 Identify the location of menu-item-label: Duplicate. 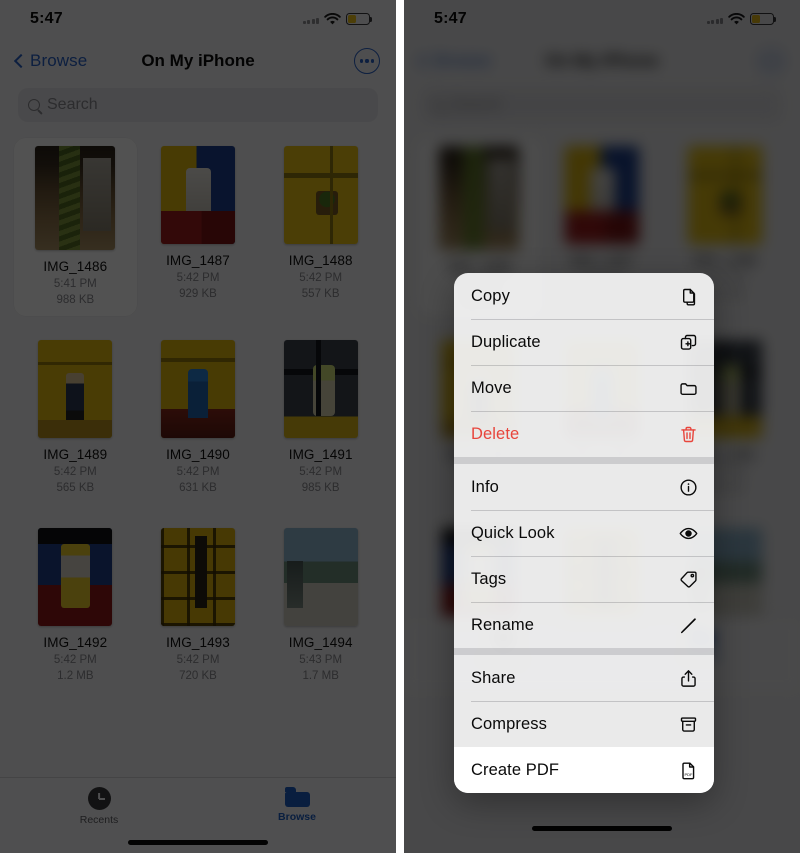
(506, 341).